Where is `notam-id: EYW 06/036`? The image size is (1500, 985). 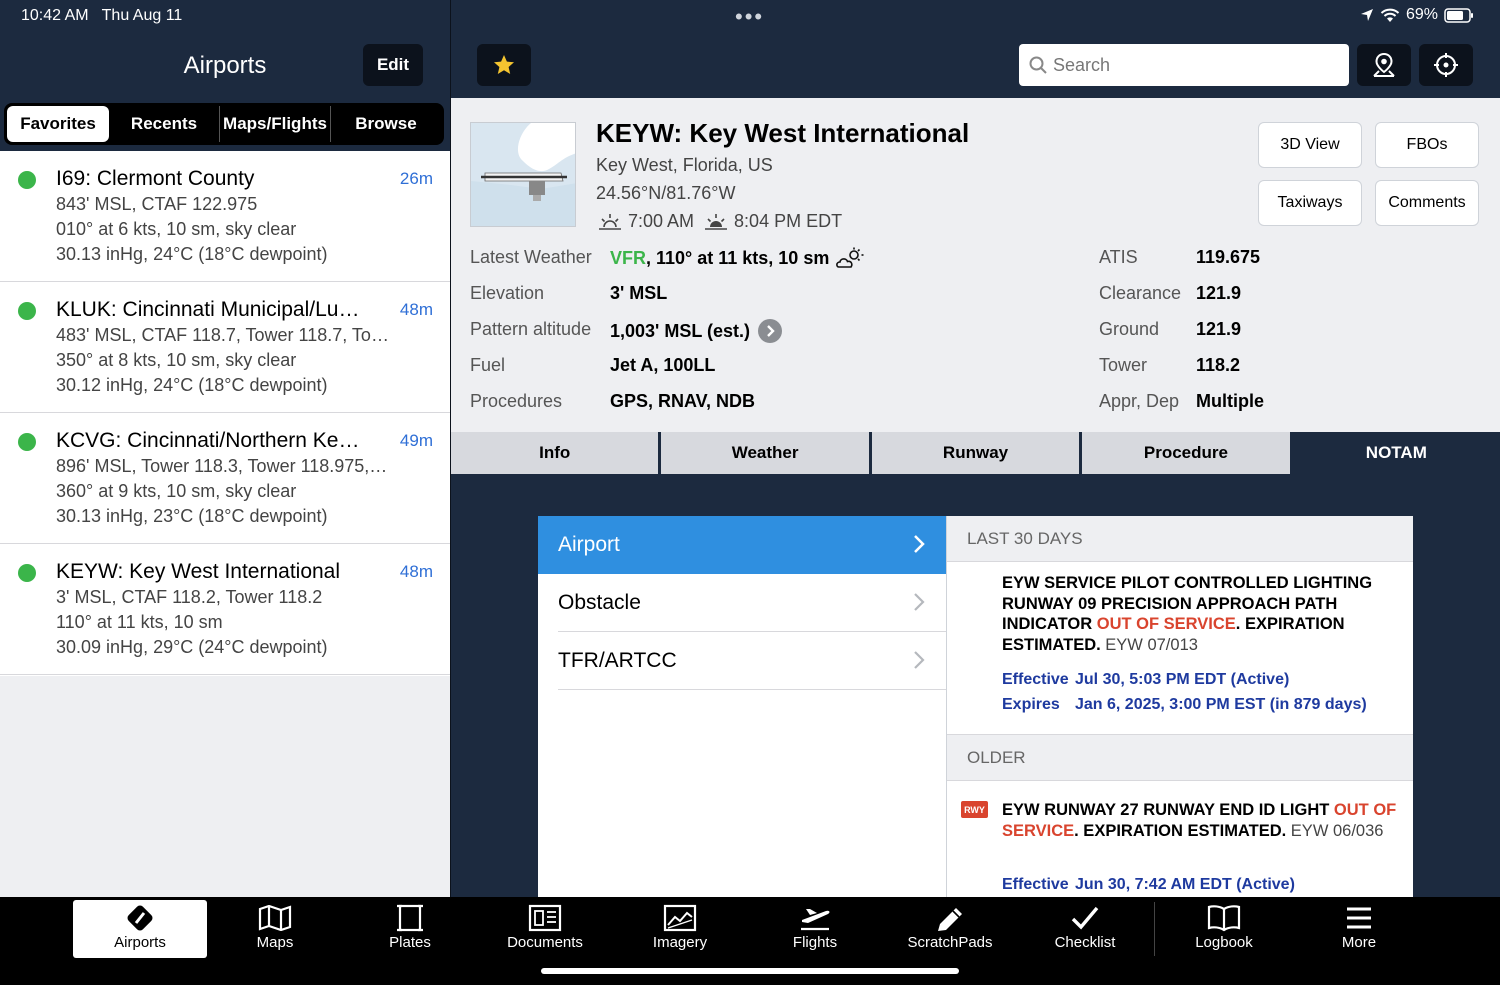 notam-id: EYW 06/036 is located at coordinates (1335, 830).